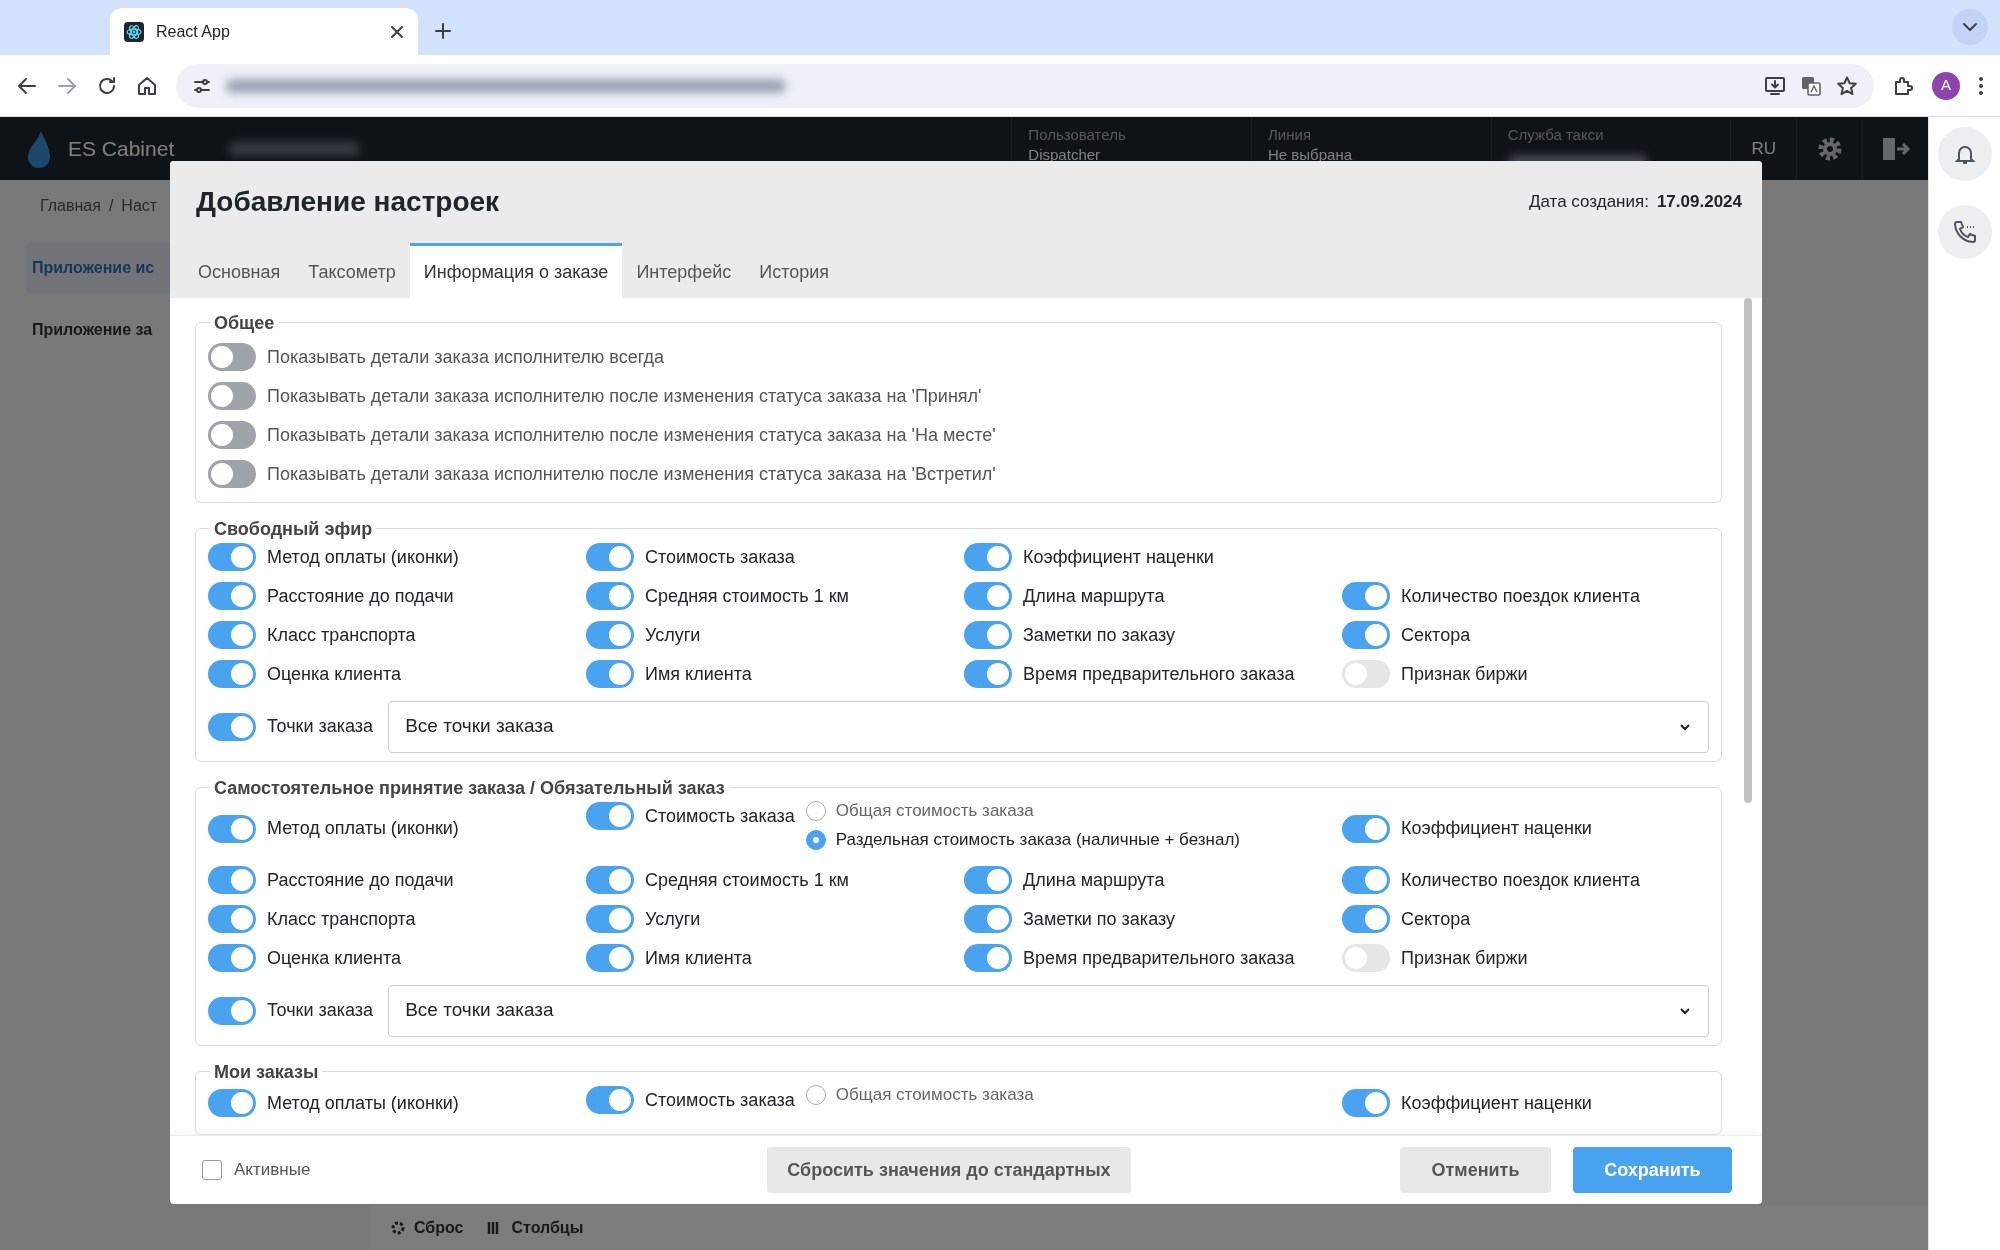 The height and width of the screenshot is (1250, 2000). Describe the element at coordinates (134, 31) in the screenshot. I see `atom-icon` at that location.